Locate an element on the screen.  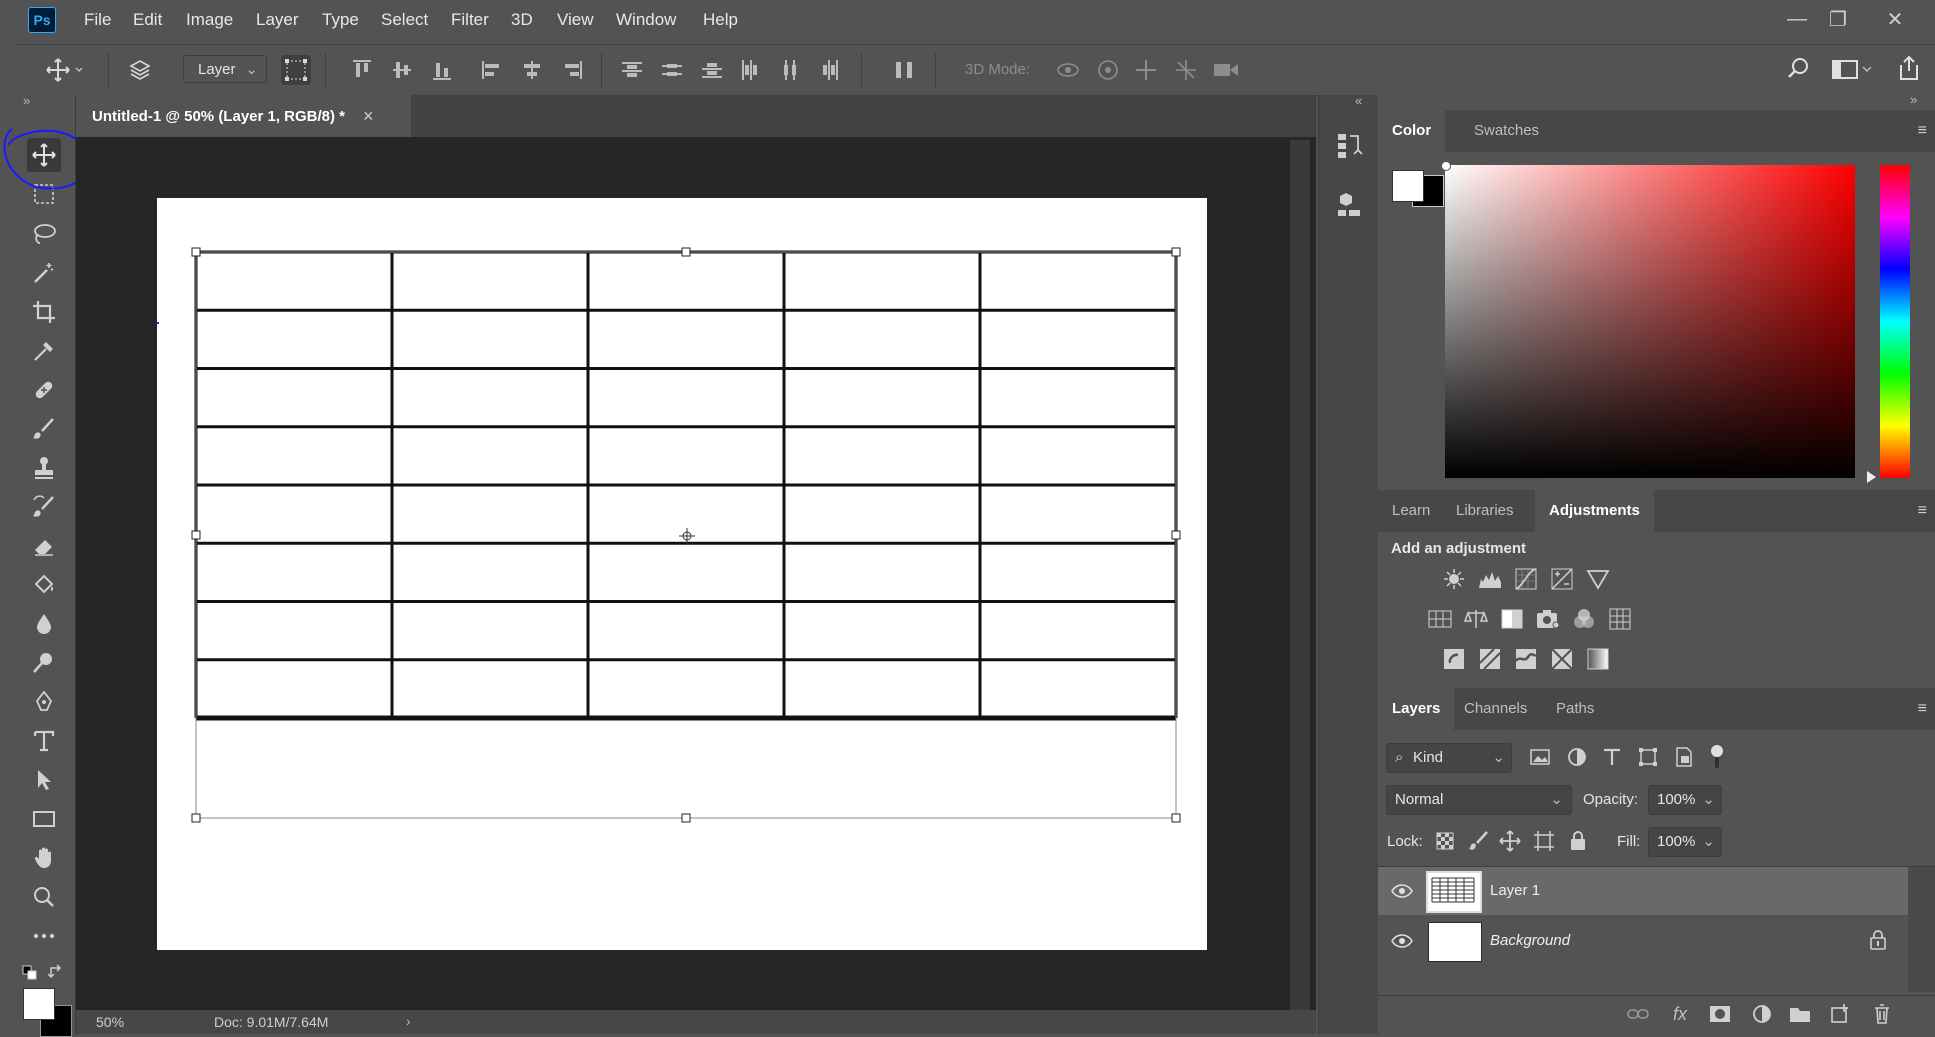
align-left-icon is located at coordinates (492, 70).